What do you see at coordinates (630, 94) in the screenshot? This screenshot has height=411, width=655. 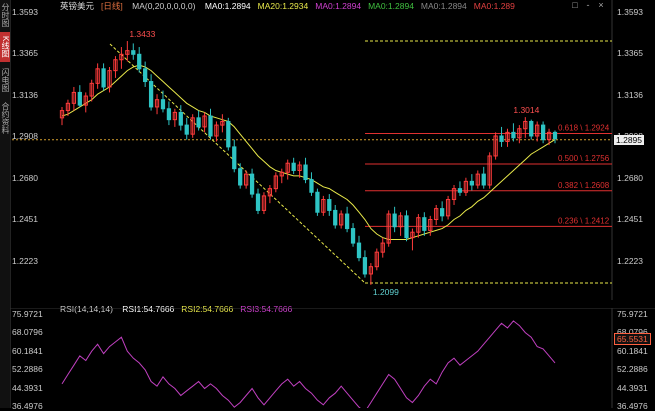 I see `price-axis-right-label: 1.3136` at bounding box center [630, 94].